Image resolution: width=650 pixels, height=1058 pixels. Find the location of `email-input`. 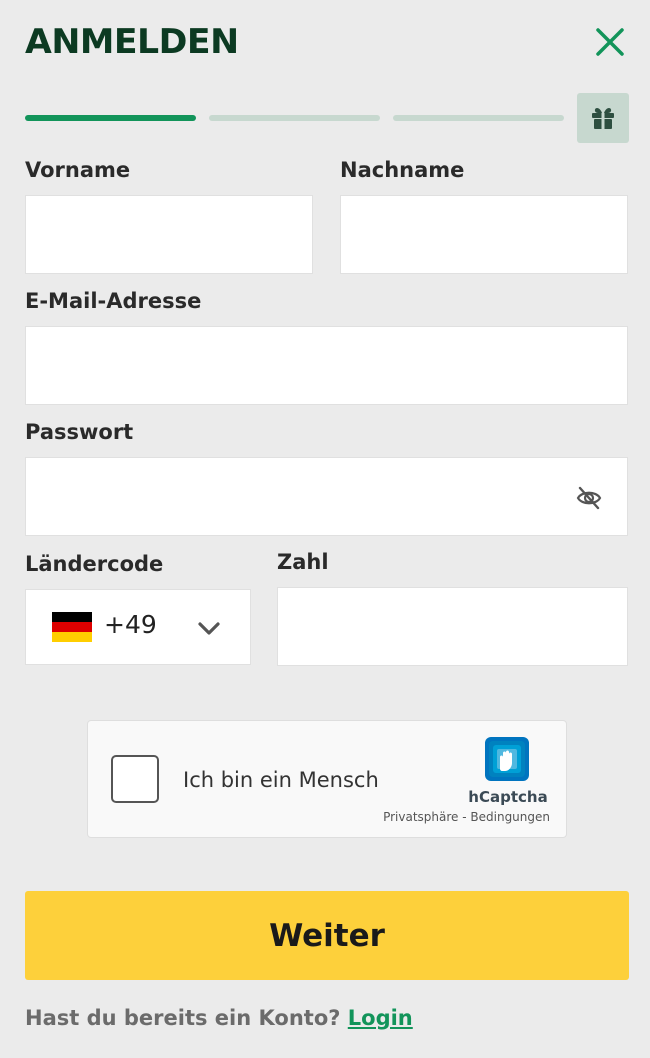

email-input is located at coordinates (326, 365).